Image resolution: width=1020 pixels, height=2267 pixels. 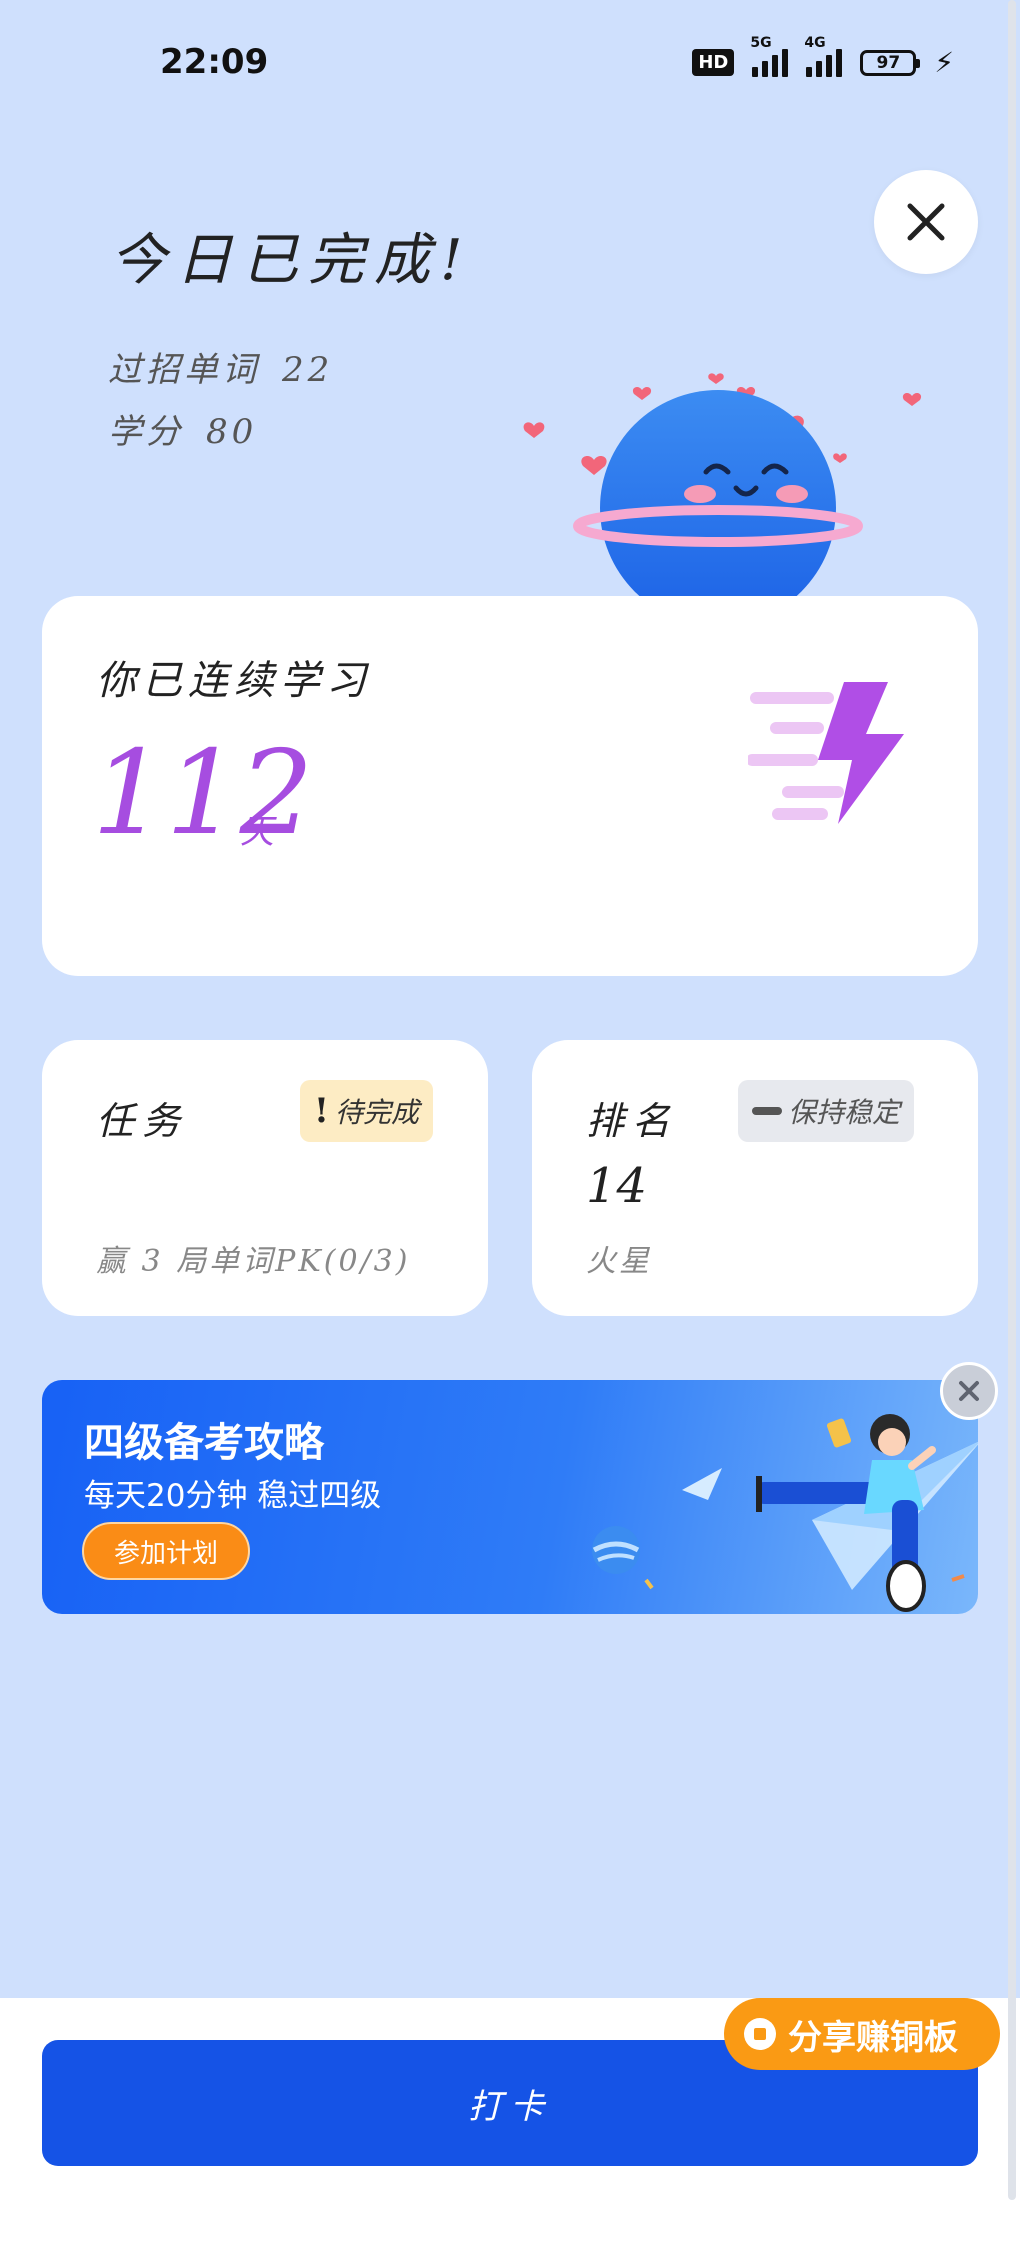 What do you see at coordinates (233, 1496) in the screenshot?
I see `banner-subtitle: 每天20分钟 稳过四级` at bounding box center [233, 1496].